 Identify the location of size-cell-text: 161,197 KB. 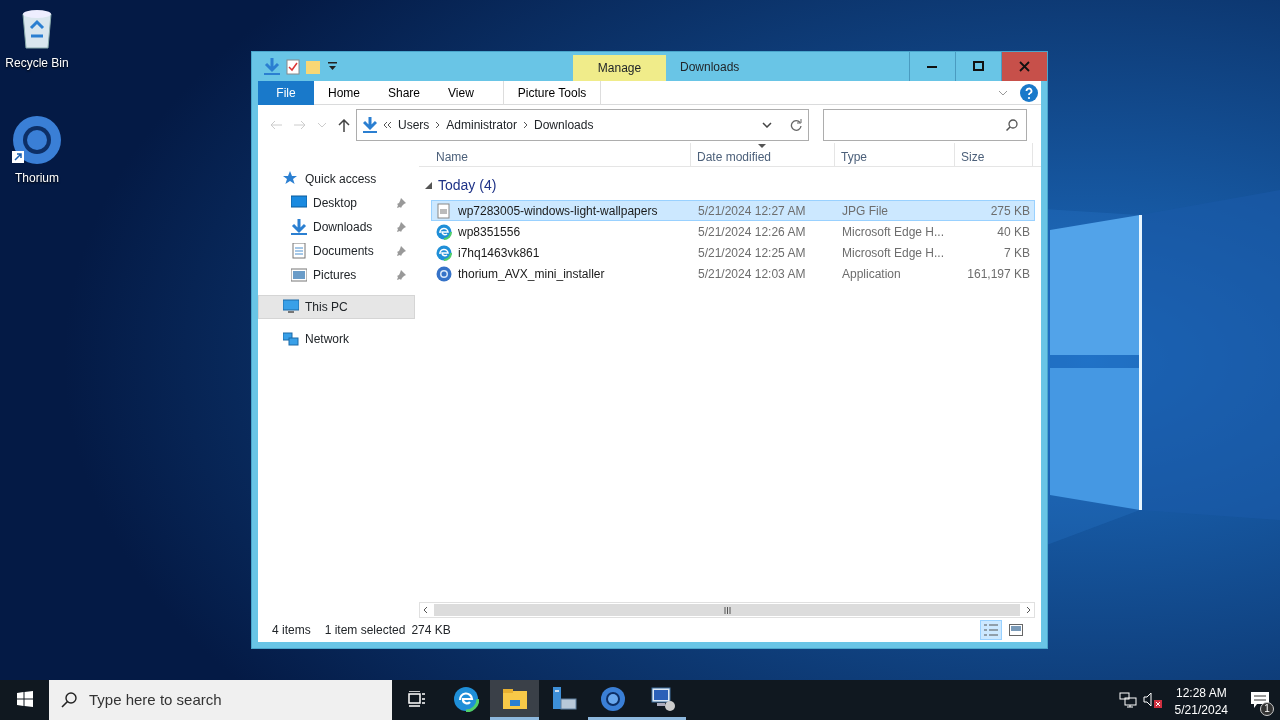
(998, 274).